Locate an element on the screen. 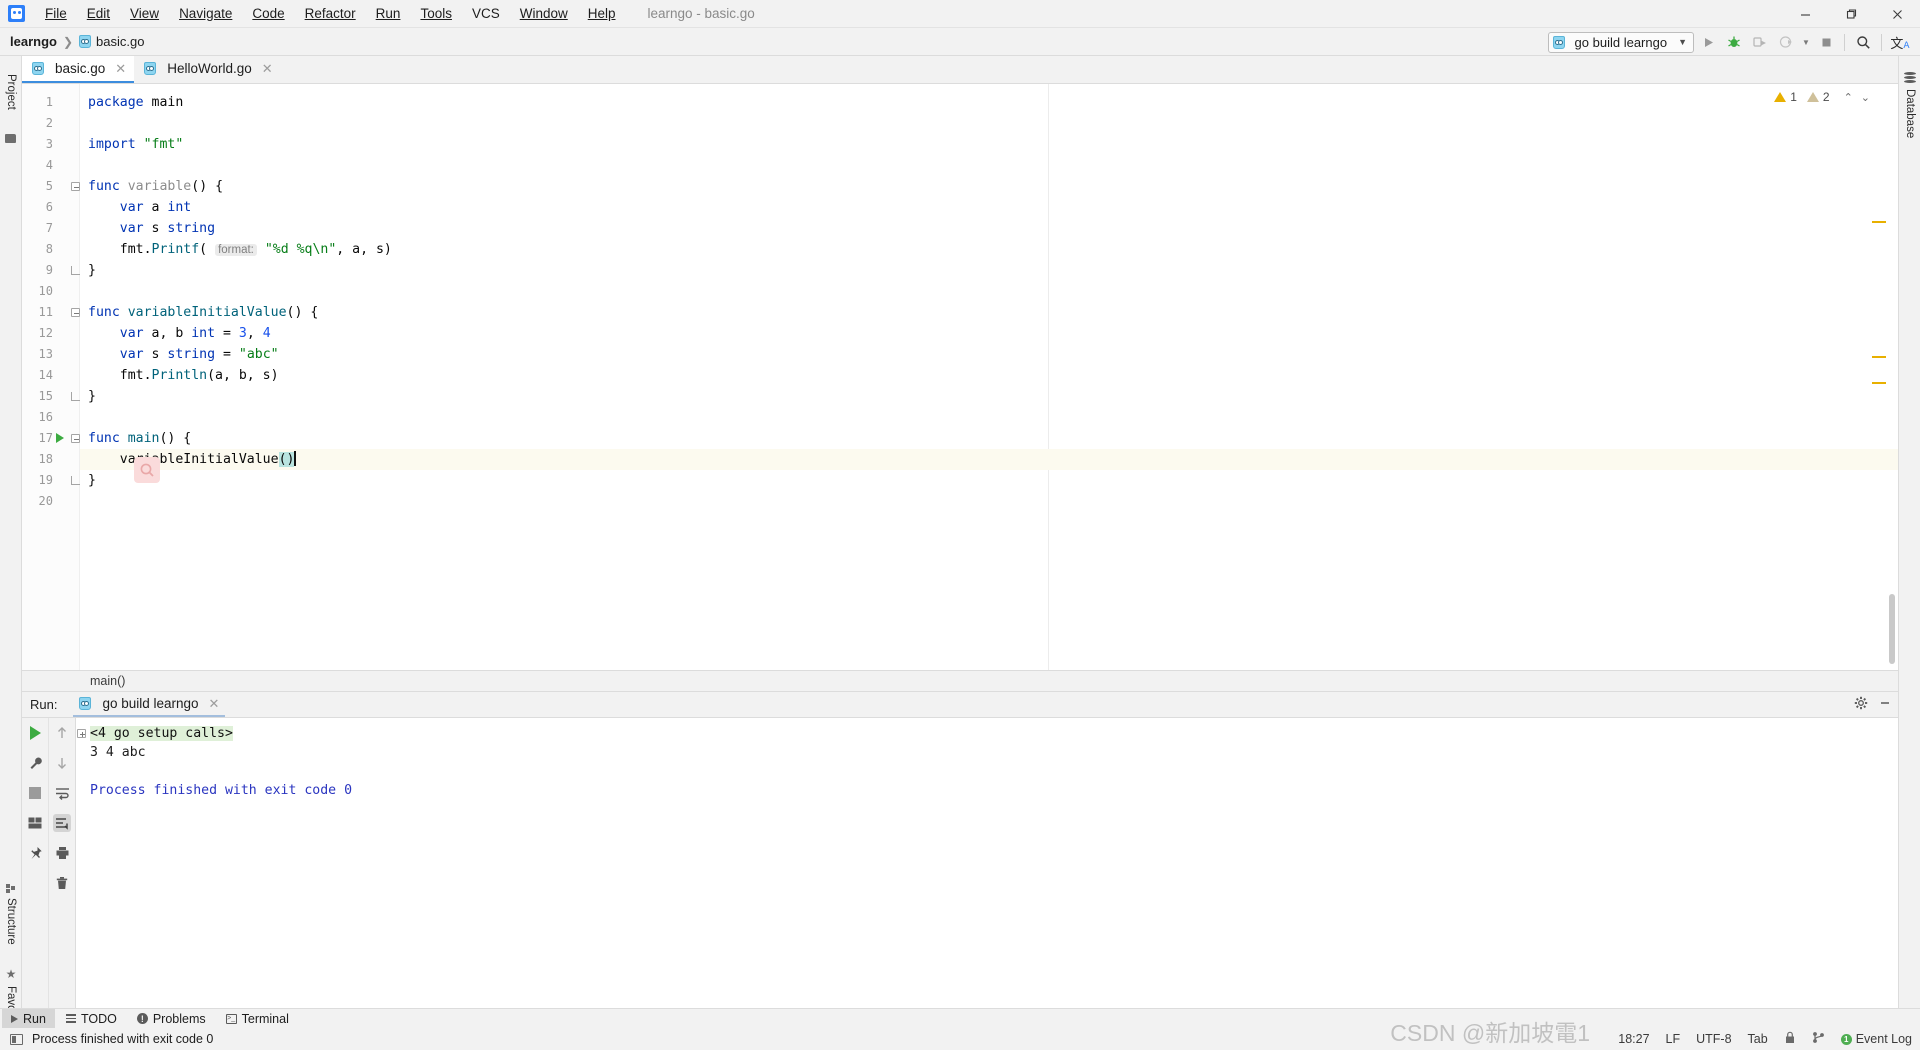  code-token: 4 is located at coordinates (266, 333).